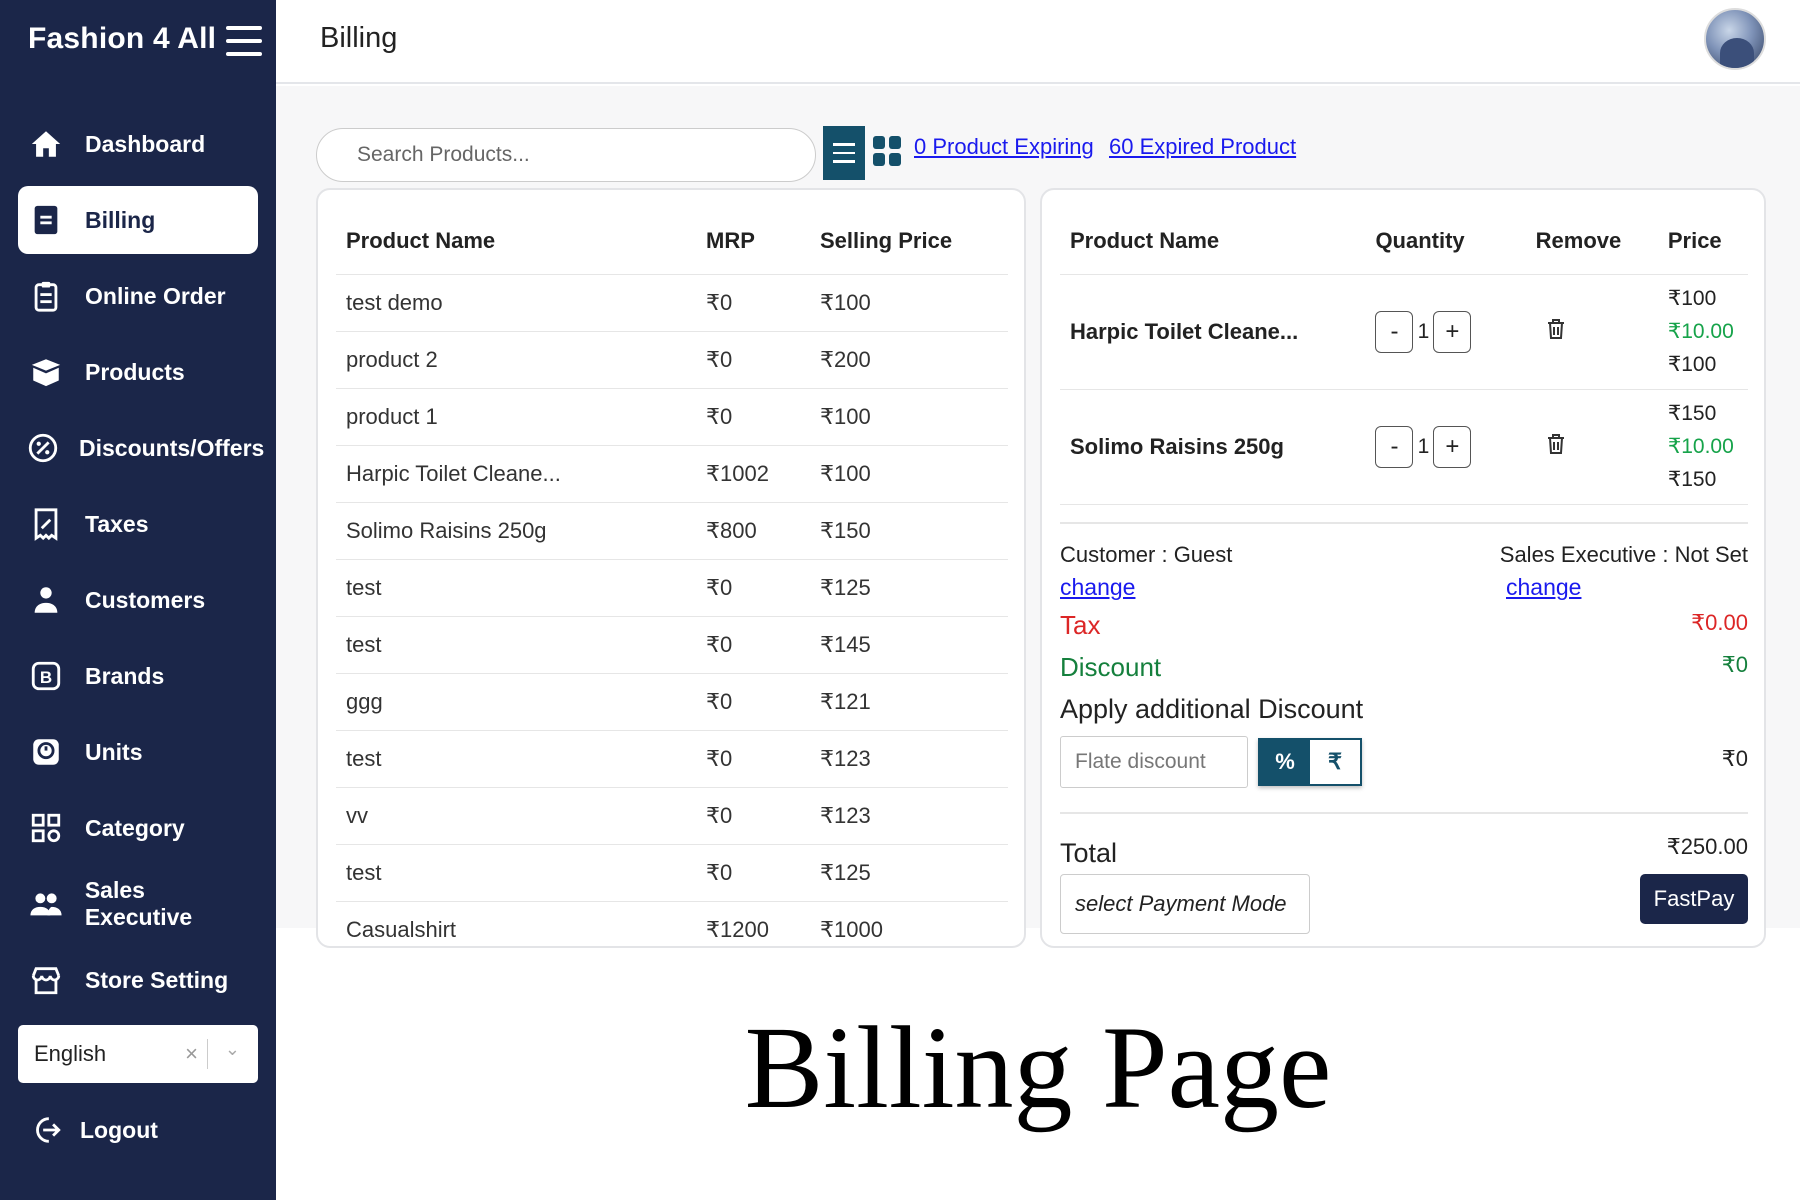 The width and height of the screenshot is (1800, 1200). I want to click on column-header: Product Name, so click(1213, 241).